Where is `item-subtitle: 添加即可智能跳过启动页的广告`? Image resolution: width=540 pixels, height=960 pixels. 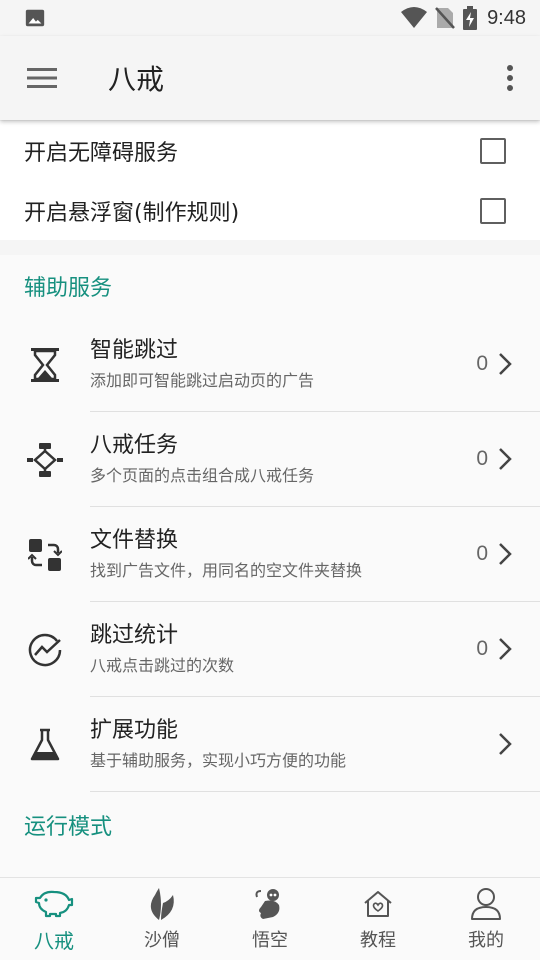 item-subtitle: 添加即可智能跳过启动页的广告 is located at coordinates (202, 380).